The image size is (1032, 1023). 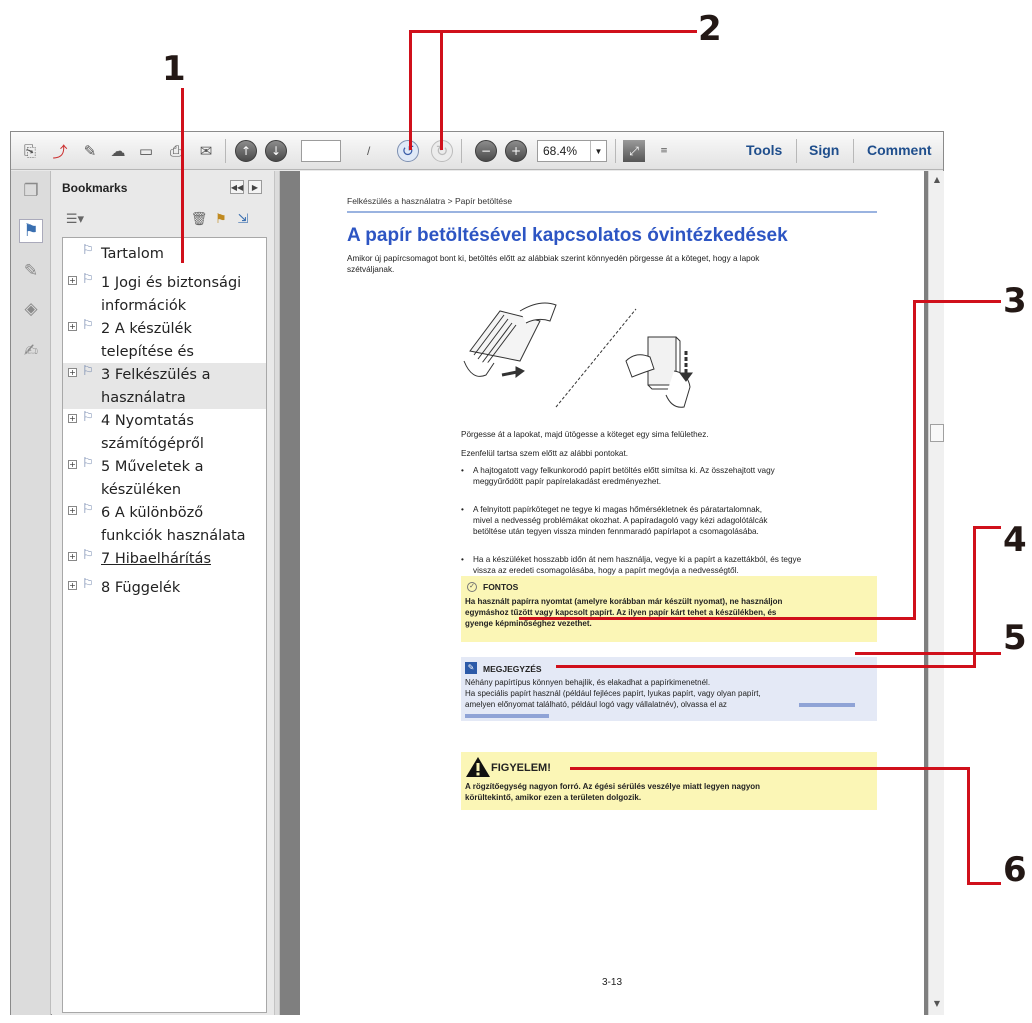 What do you see at coordinates (243, 219) in the screenshot?
I see `expand-bookmark-icon: ⇲` at bounding box center [243, 219].